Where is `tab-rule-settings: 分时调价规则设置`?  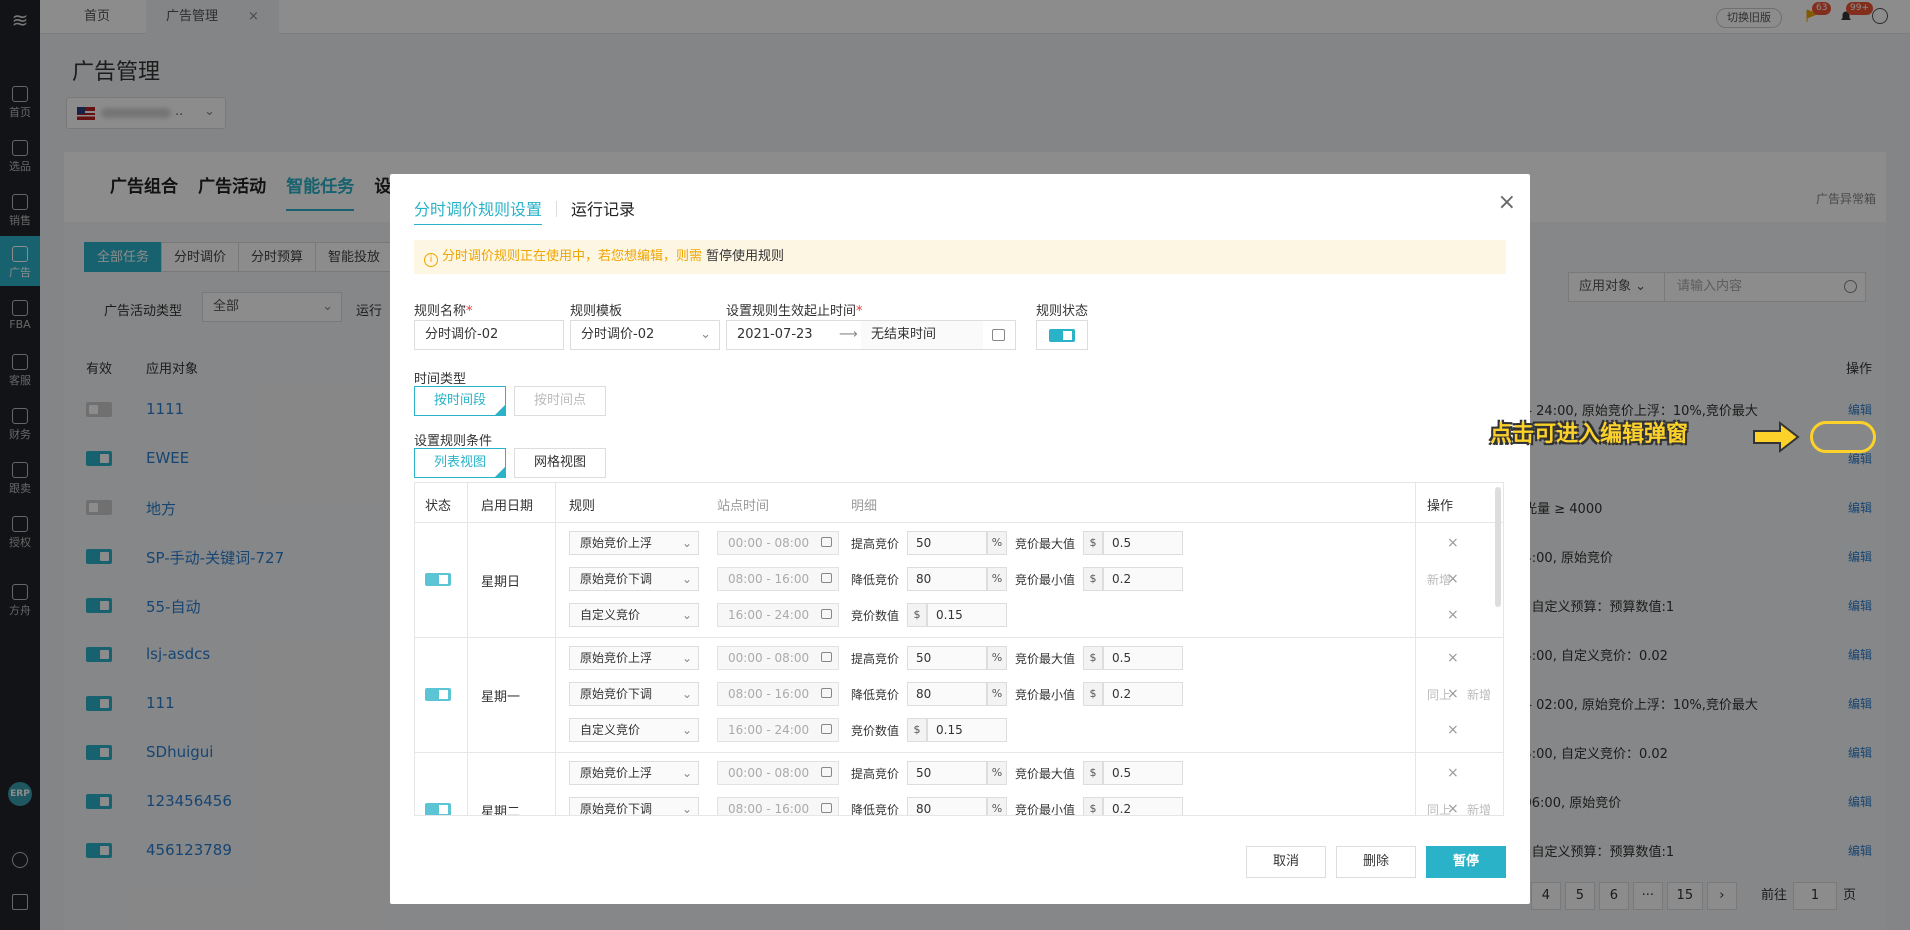 tab-rule-settings: 分时调价规则设置 is located at coordinates (478, 210).